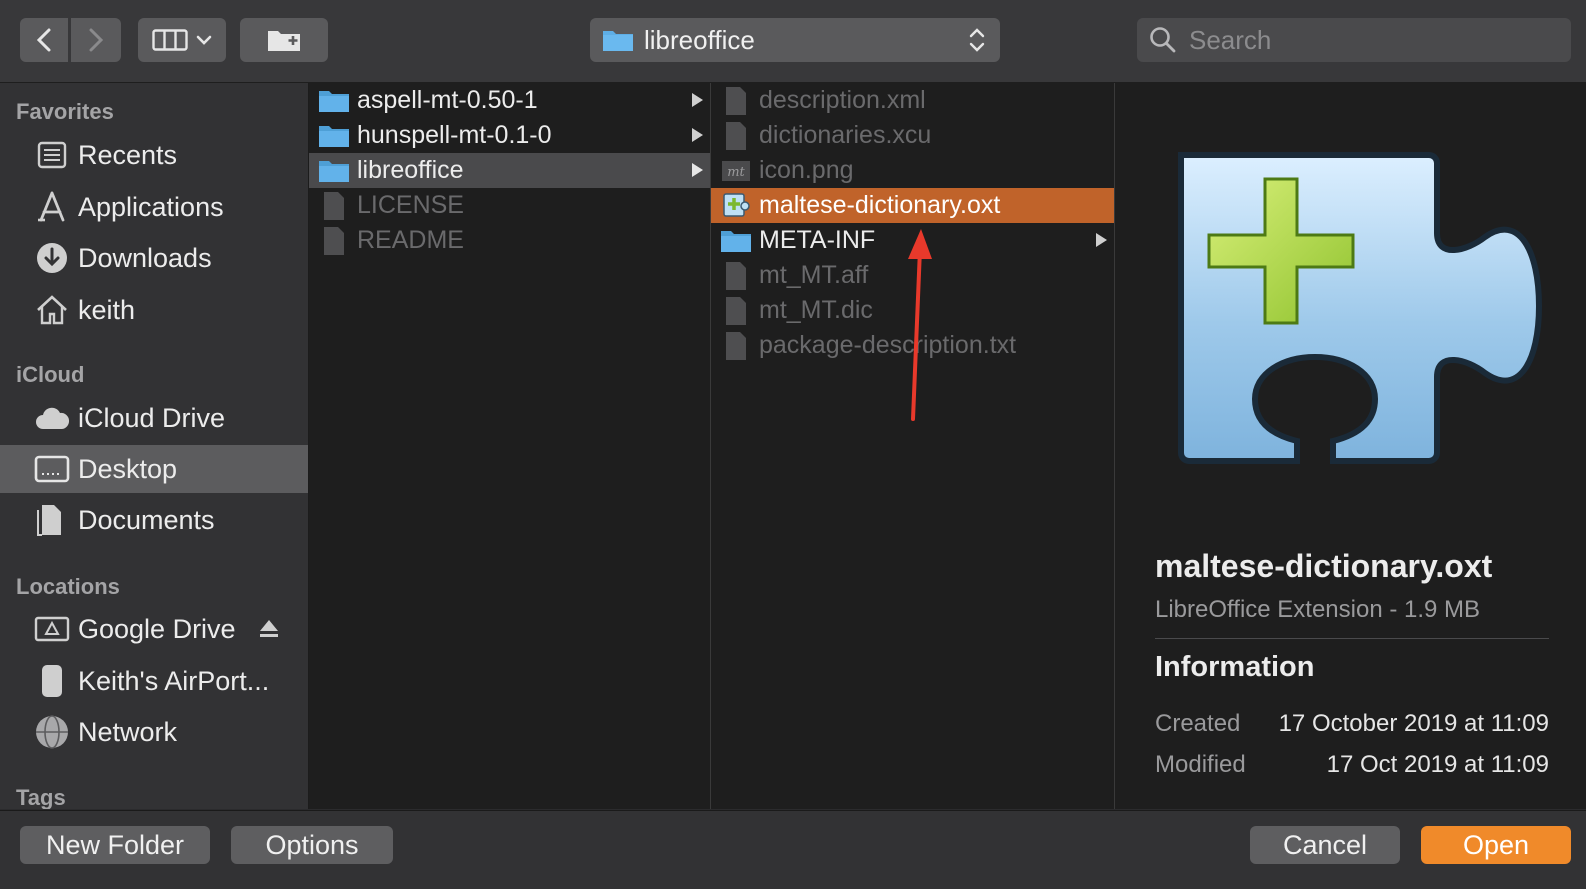  I want to click on toolbar: libreoffice, so click(793, 41).